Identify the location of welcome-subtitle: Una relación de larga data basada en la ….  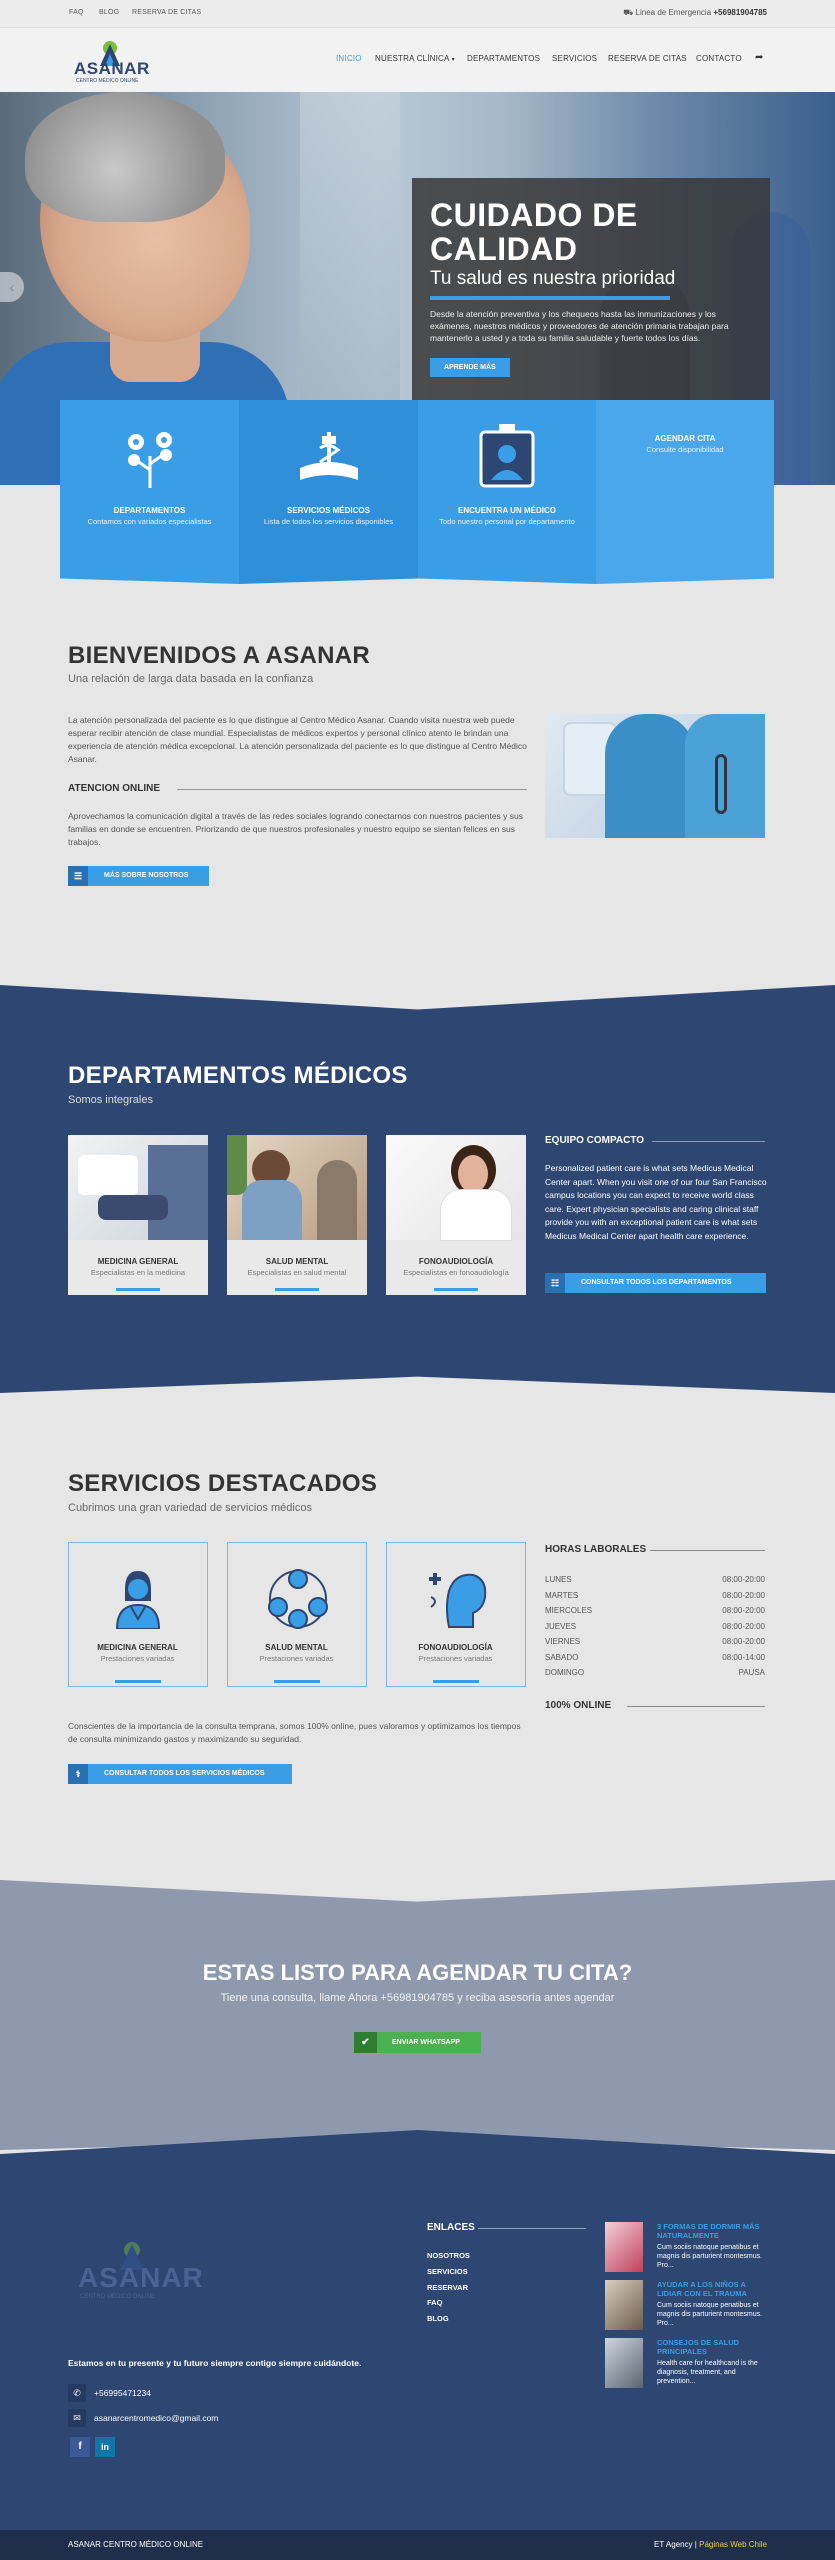
(191, 679).